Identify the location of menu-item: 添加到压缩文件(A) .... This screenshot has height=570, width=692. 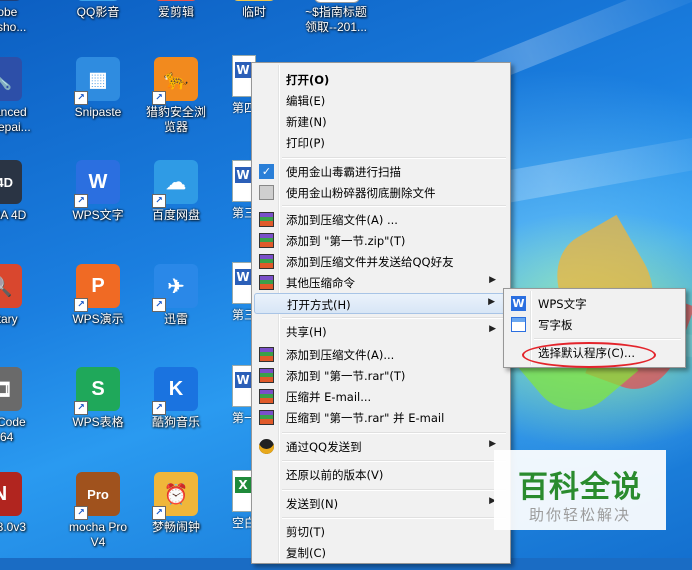
(380, 219).